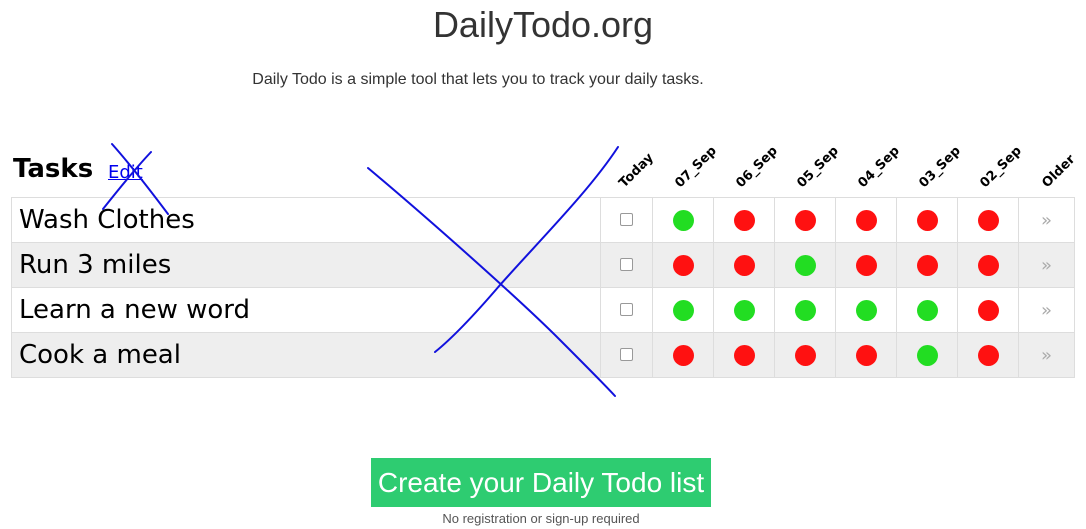  I want to click on task-name: Wash Clothes, so click(306, 220).